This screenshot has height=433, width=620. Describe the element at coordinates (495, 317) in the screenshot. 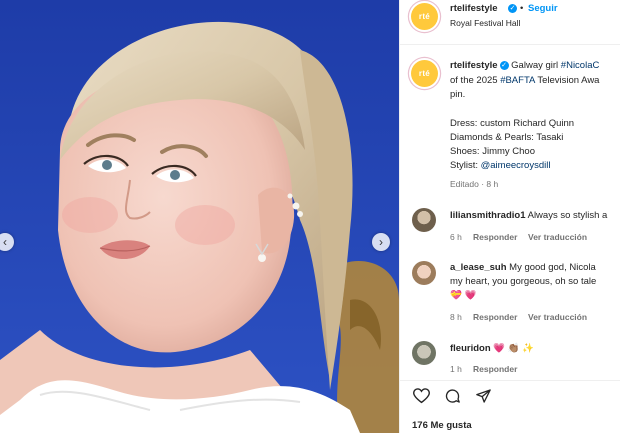

I see `comment-2-reply: Responder` at that location.